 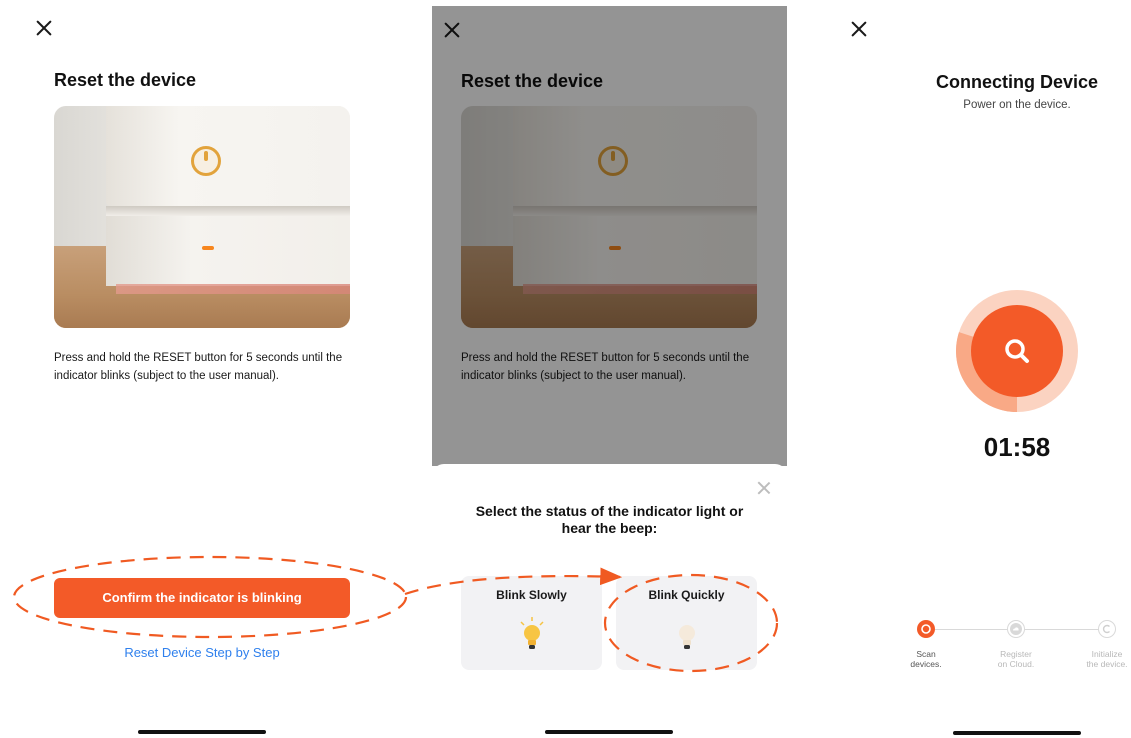 I want to click on page-subtitle: Power on the device., so click(x=1017, y=105).